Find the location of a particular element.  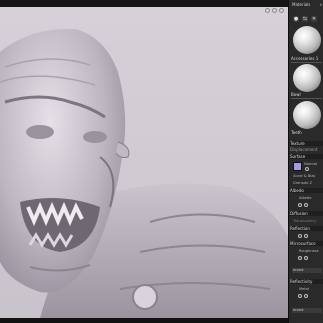

metal-label: Metal is located at coordinates (304, 289).